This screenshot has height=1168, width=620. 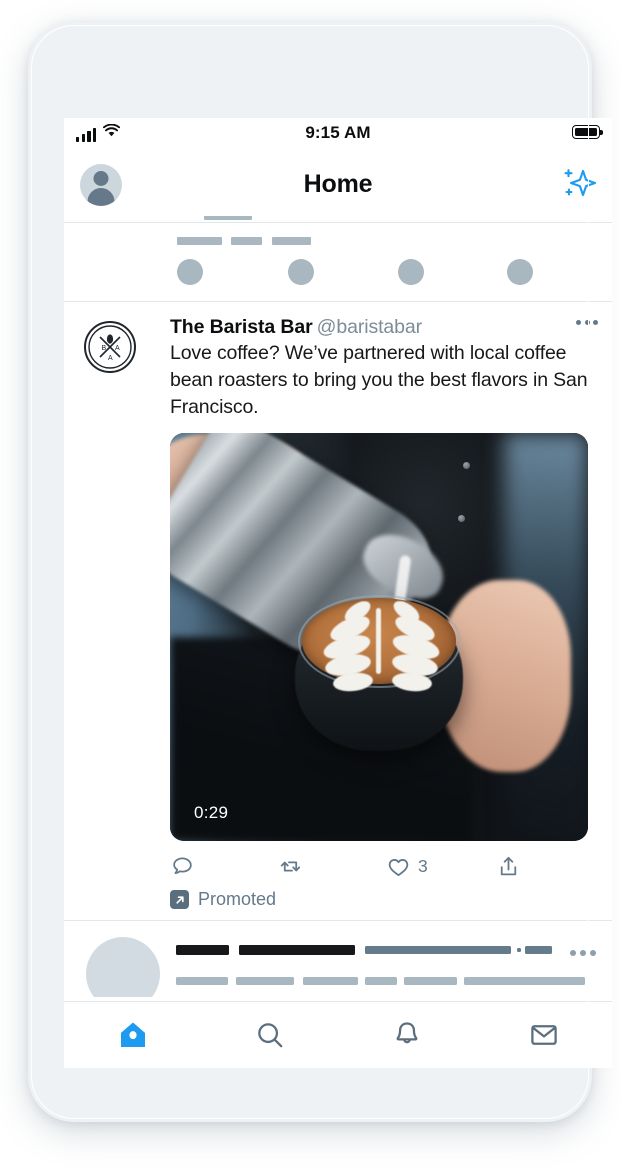 I want to click on promoted-label: Promoted, so click(x=237, y=899).